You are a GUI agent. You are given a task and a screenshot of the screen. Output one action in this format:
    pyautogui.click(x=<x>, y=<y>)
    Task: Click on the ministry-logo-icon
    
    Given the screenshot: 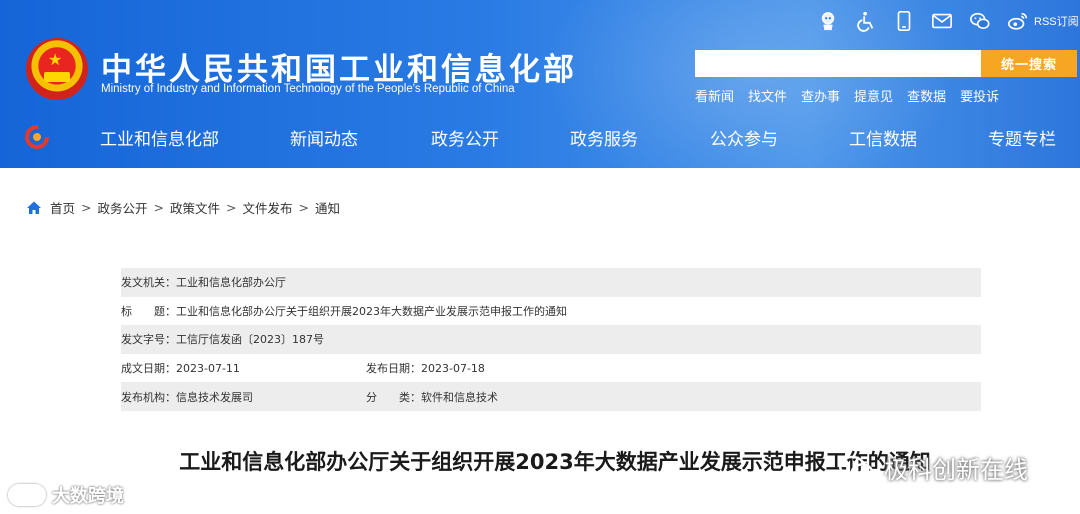 What is the action you would take?
    pyautogui.click(x=37, y=137)
    